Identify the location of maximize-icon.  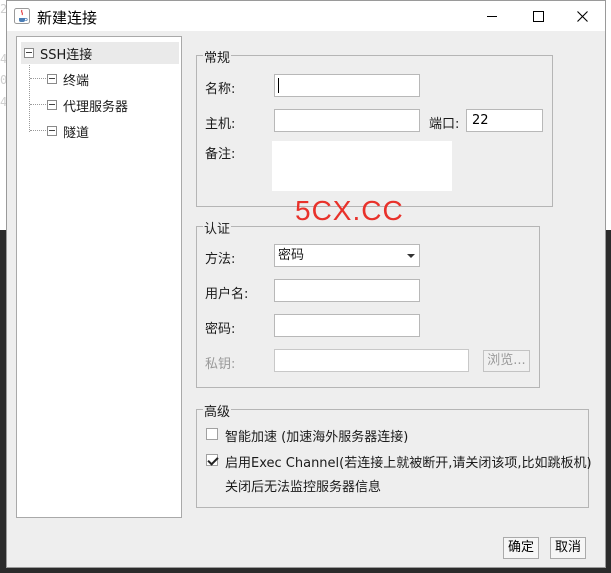
(538, 16).